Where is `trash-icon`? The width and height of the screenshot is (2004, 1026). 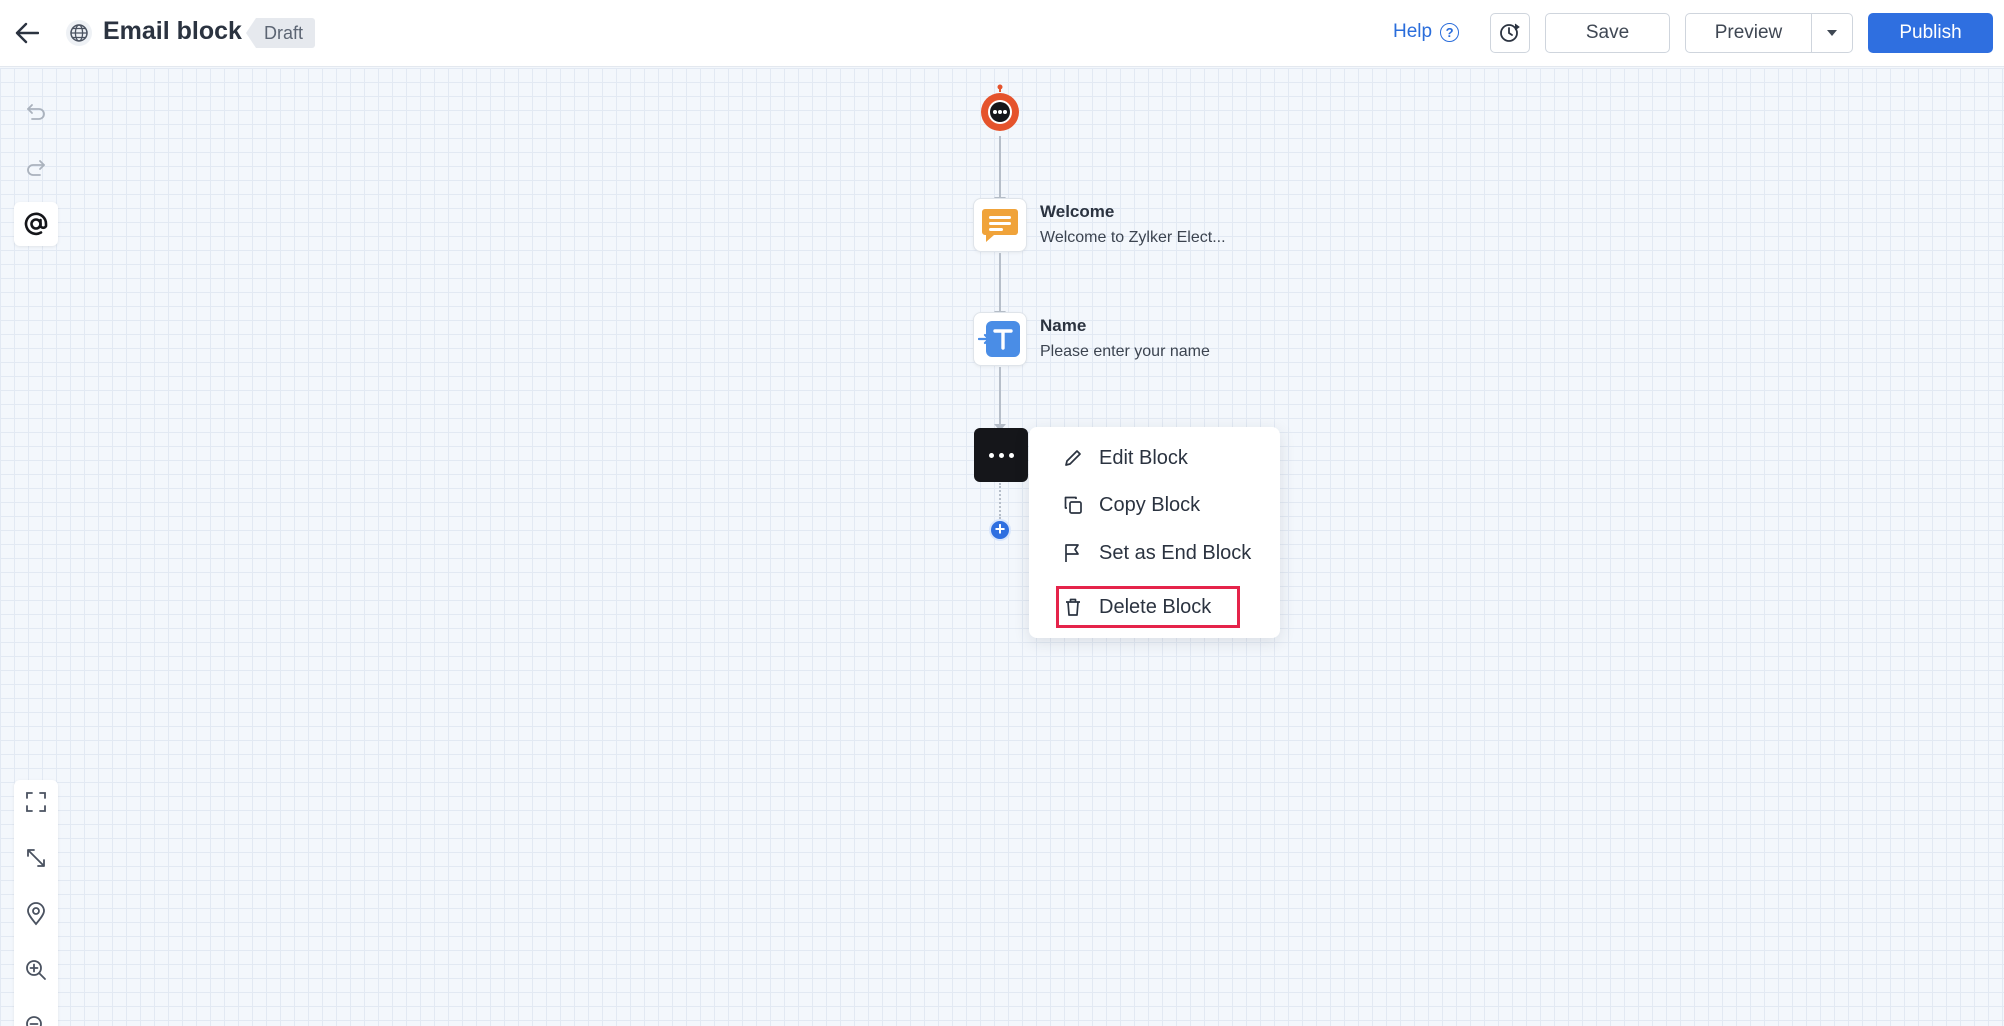
trash-icon is located at coordinates (1073, 607).